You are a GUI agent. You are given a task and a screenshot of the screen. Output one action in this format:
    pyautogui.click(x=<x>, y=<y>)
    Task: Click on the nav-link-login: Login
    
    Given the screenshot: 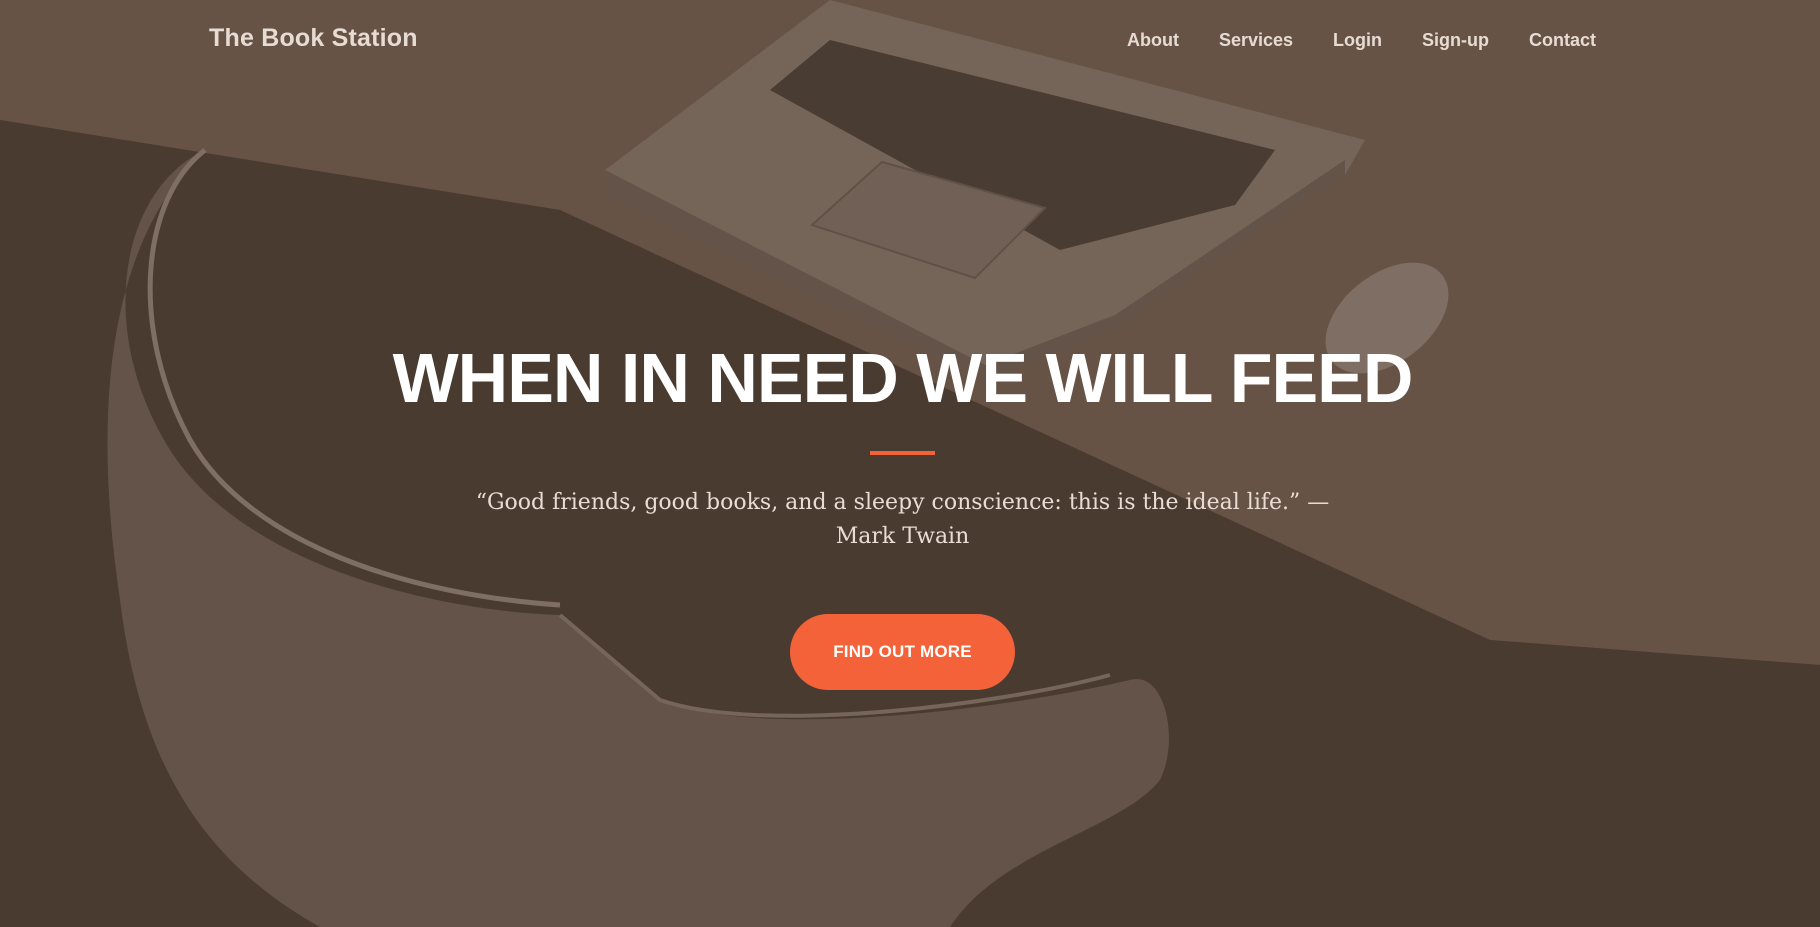 What is the action you would take?
    pyautogui.click(x=1357, y=40)
    